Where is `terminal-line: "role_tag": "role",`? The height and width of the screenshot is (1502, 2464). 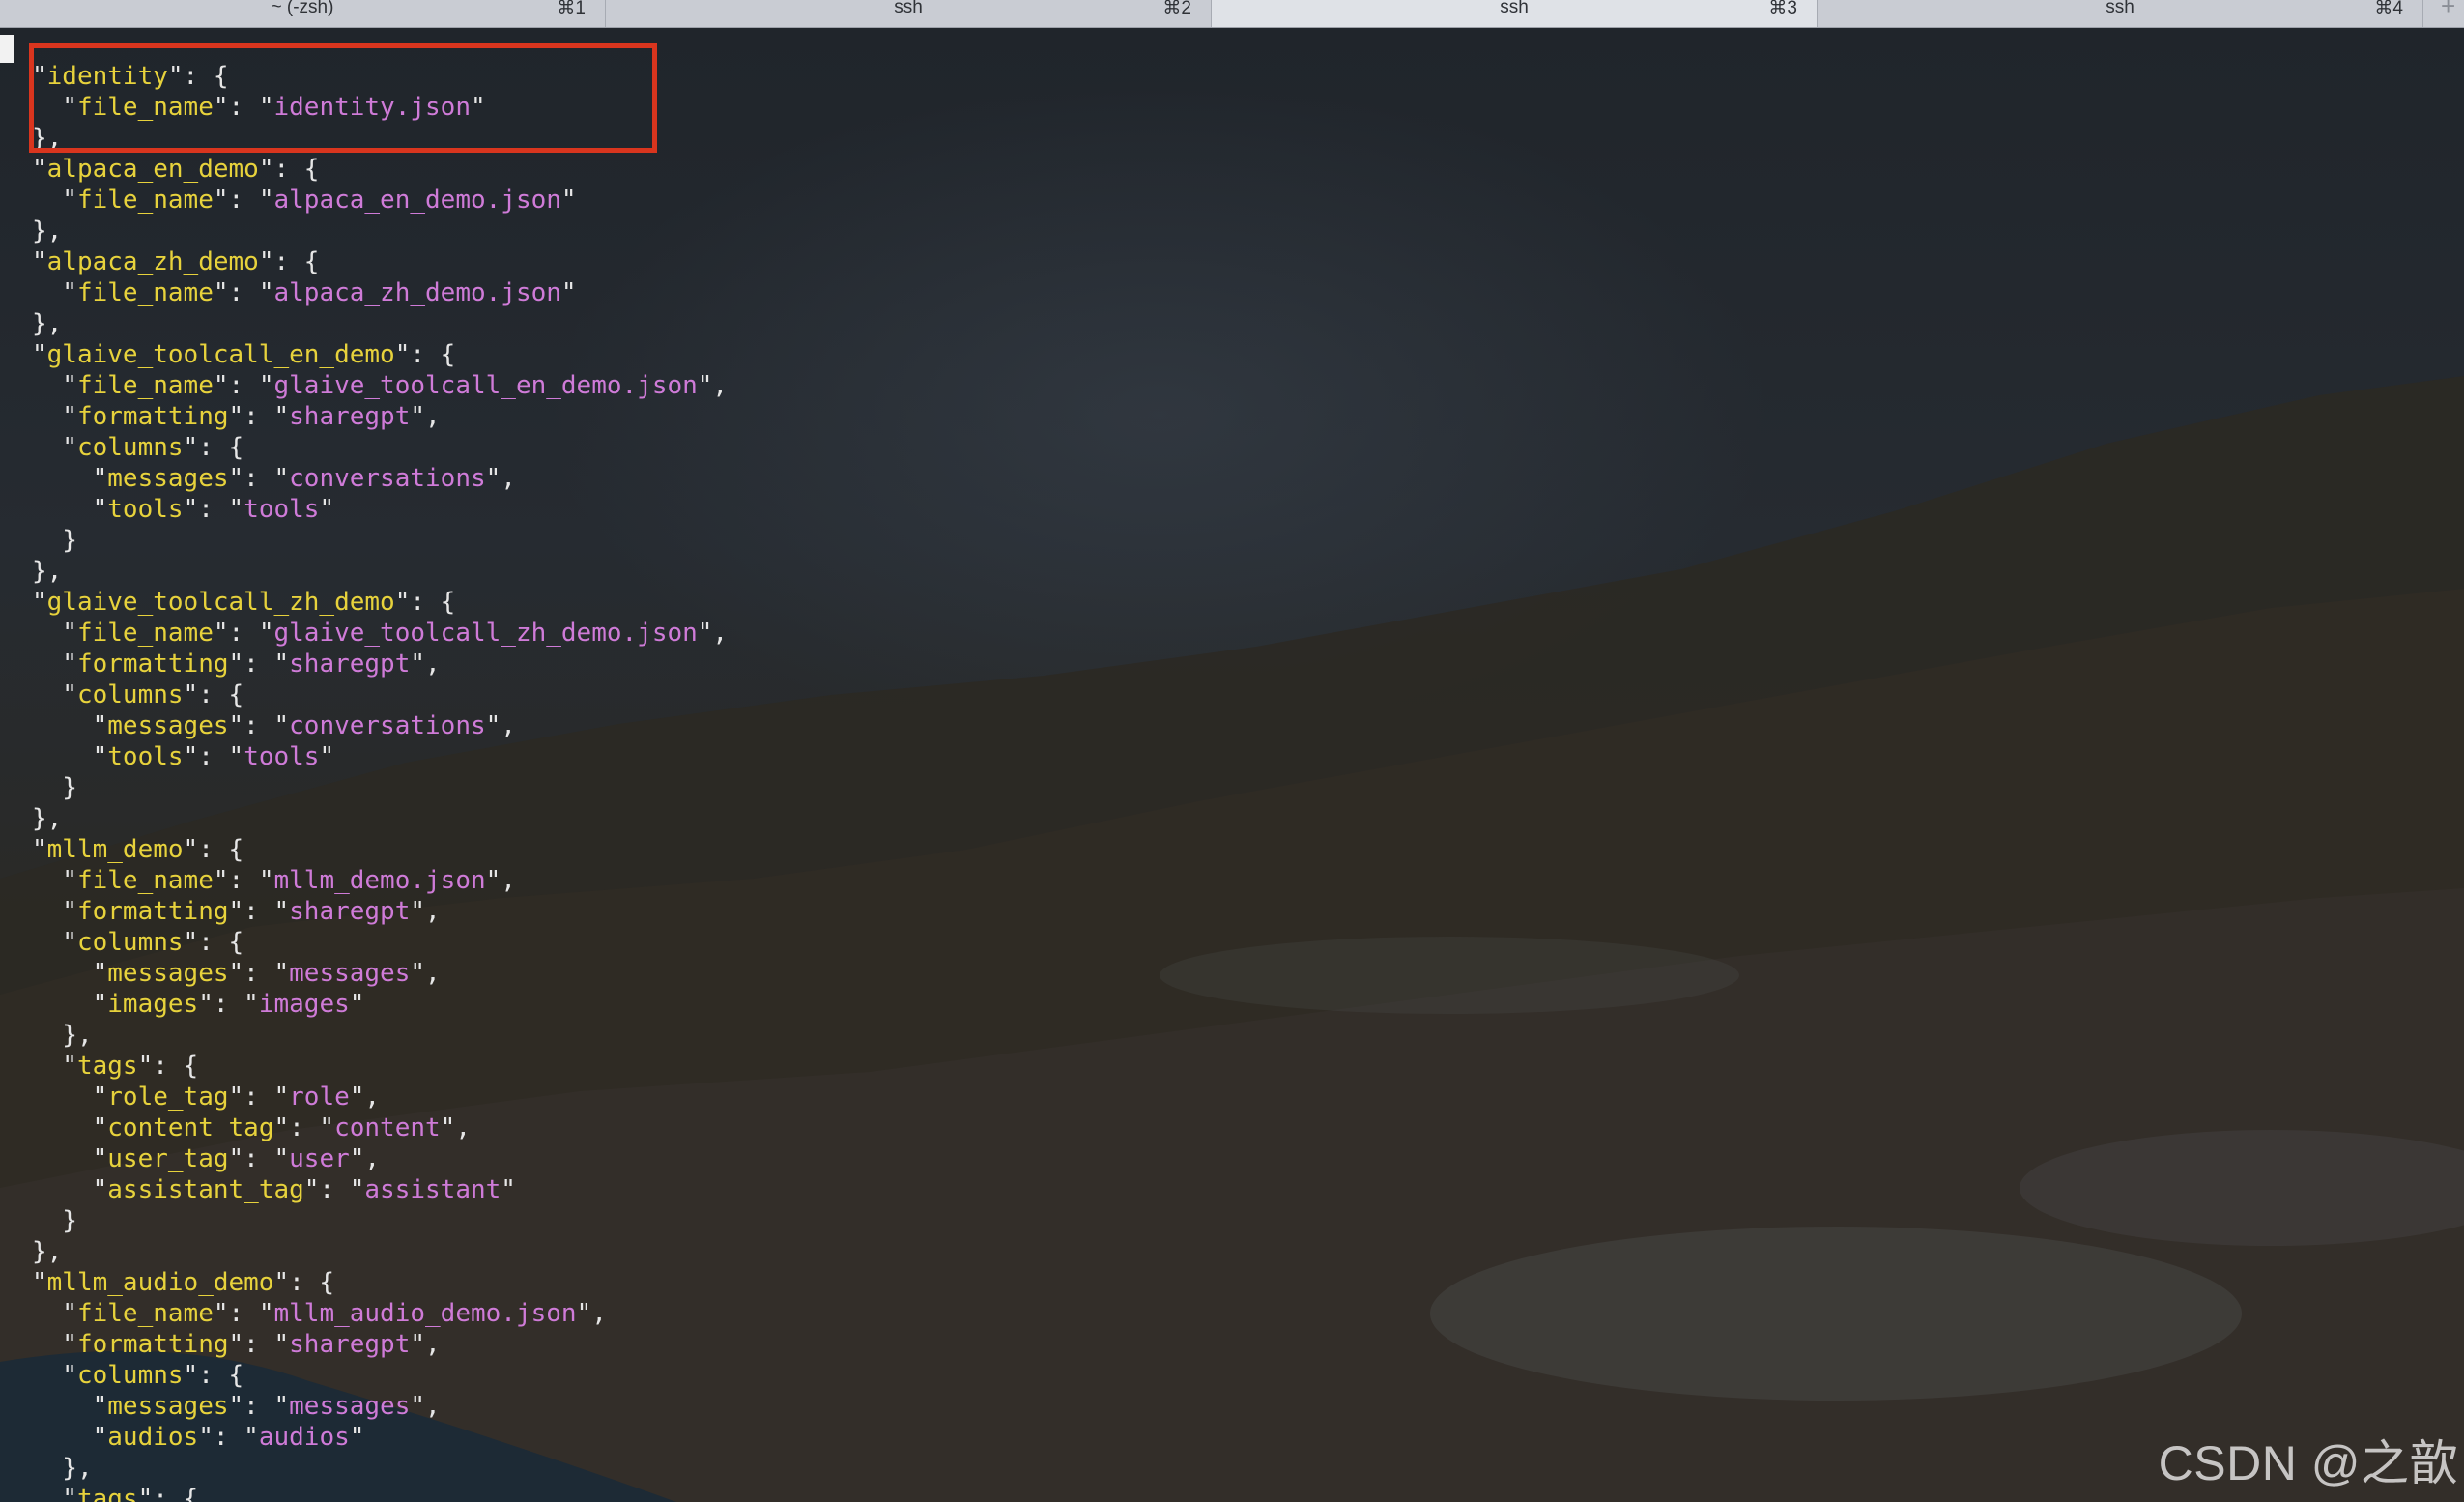 terminal-line: "role_tag": "role", is located at coordinates (380, 1097).